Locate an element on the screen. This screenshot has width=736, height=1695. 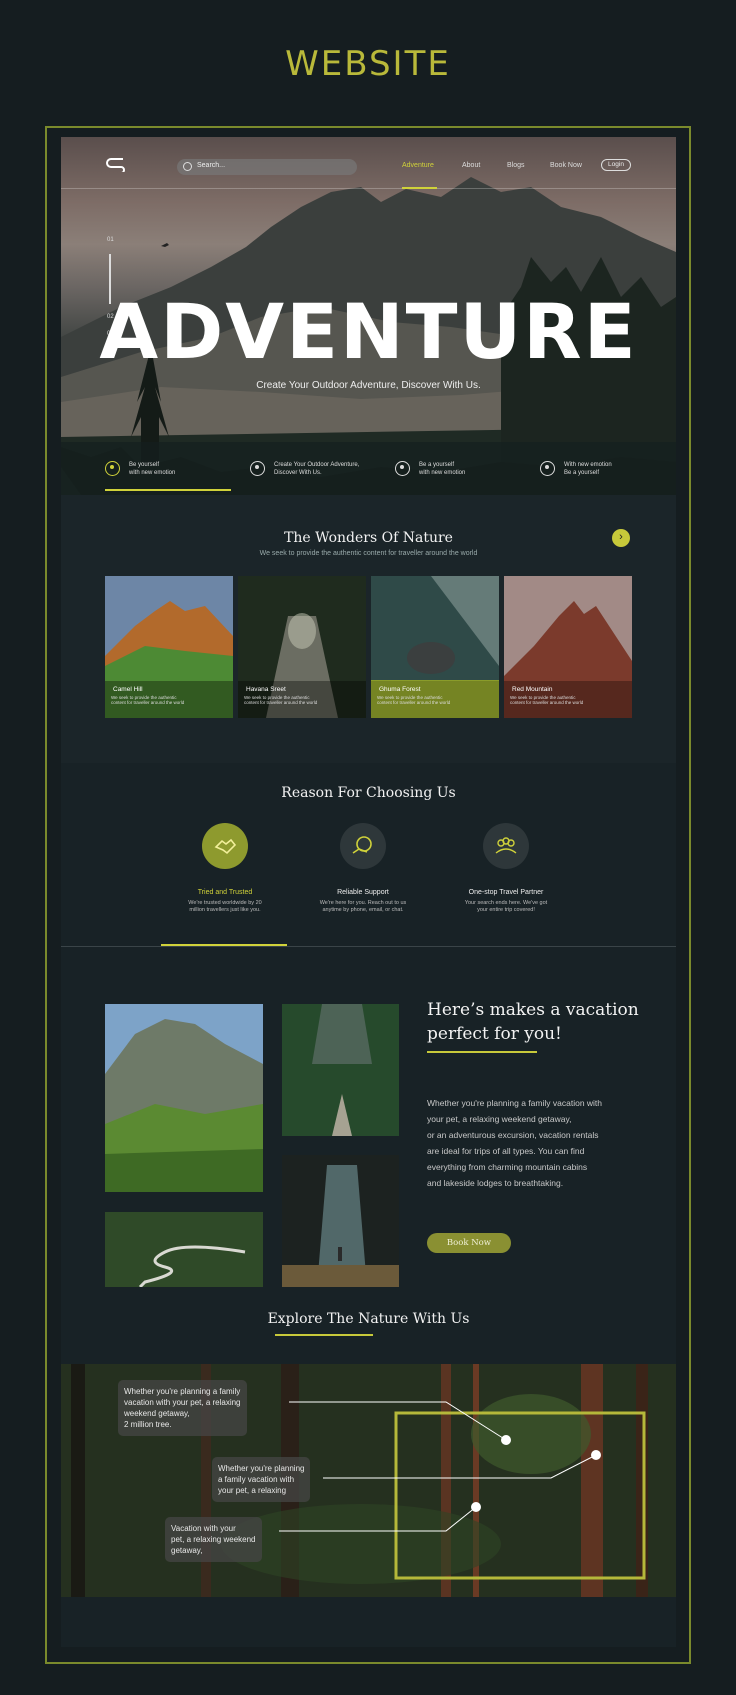
globe-hand-icon is located at coordinates (363, 846).